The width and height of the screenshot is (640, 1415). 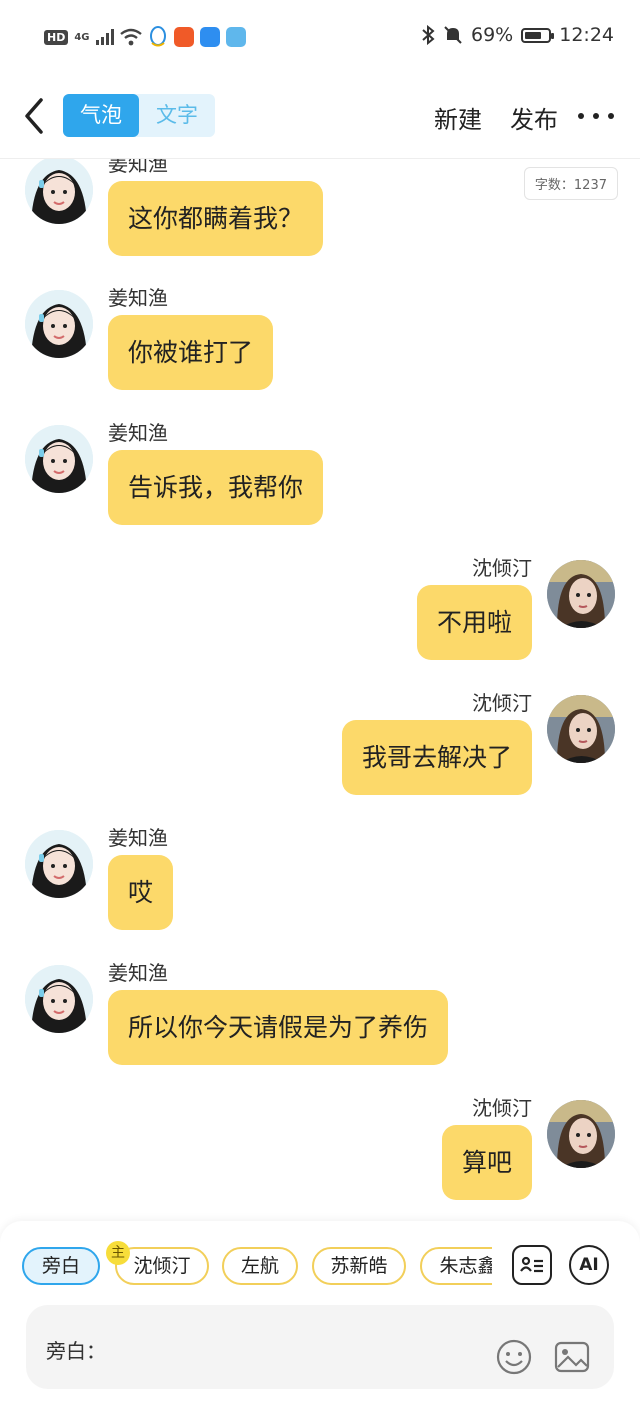 What do you see at coordinates (61, 1266) in the screenshot?
I see `role-chip: 旁白` at bounding box center [61, 1266].